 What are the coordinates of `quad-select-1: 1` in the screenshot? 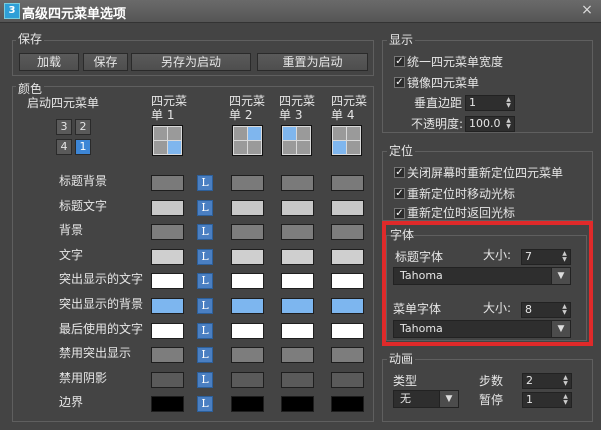 It's located at (83, 147).